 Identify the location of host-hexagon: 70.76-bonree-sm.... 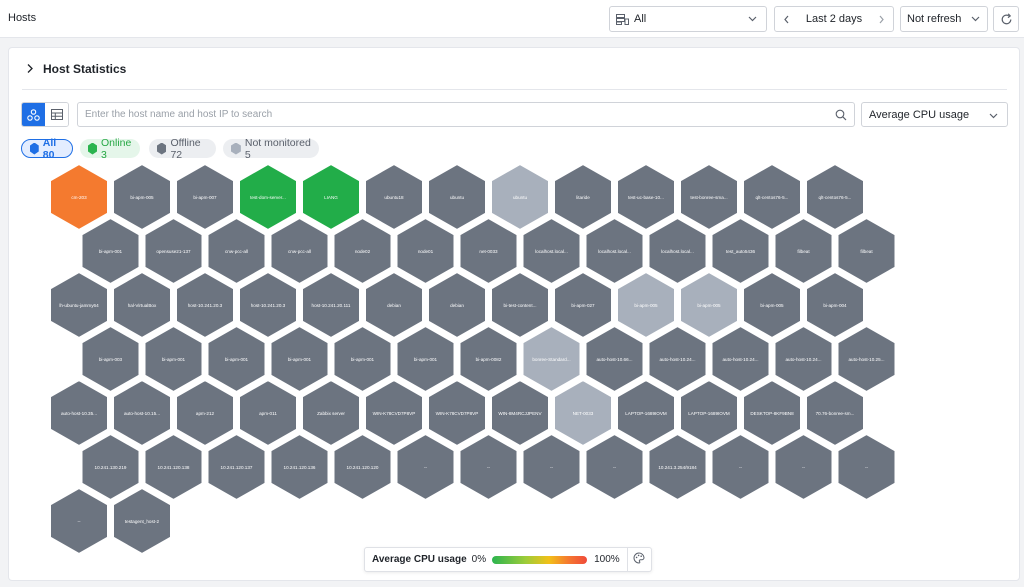
(835, 413).